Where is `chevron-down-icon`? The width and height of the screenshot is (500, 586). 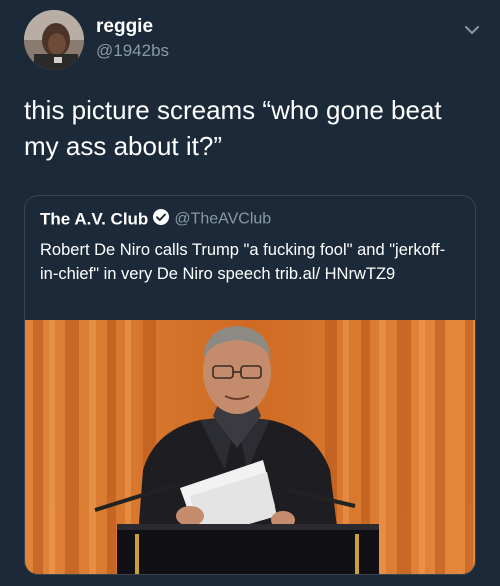
chevron-down-icon is located at coordinates (472, 30).